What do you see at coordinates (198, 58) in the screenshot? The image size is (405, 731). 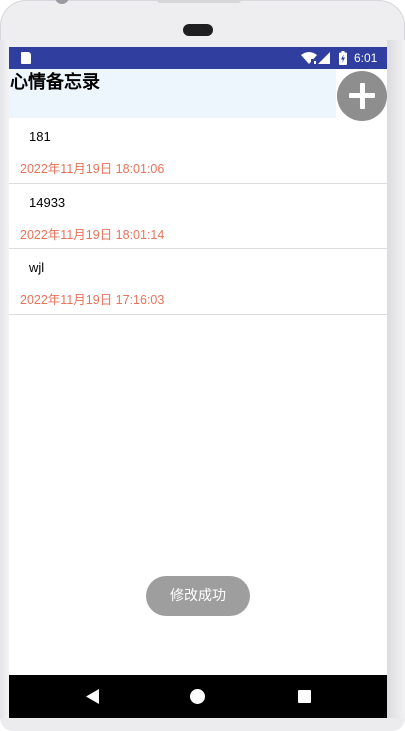 I see `status-bar: 6:01` at bounding box center [198, 58].